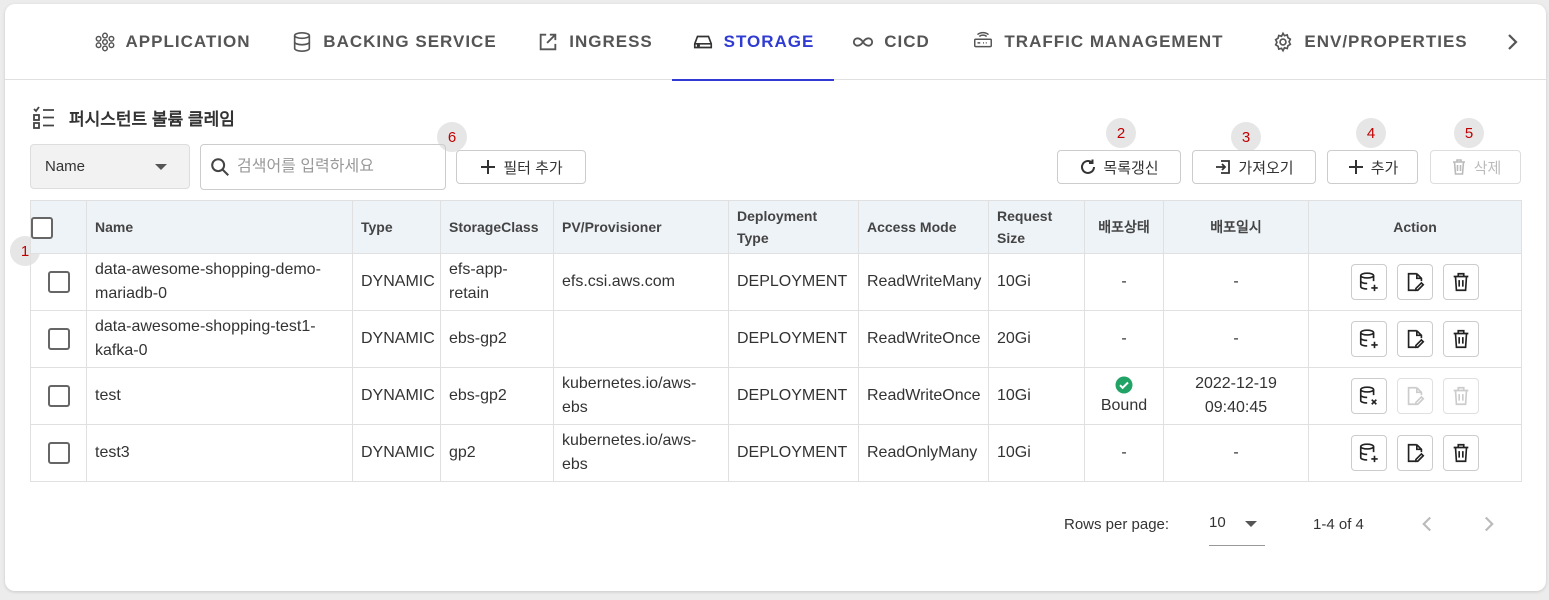 The image size is (1549, 600). What do you see at coordinates (488, 167) in the screenshot?
I see `plus-icon` at bounding box center [488, 167].